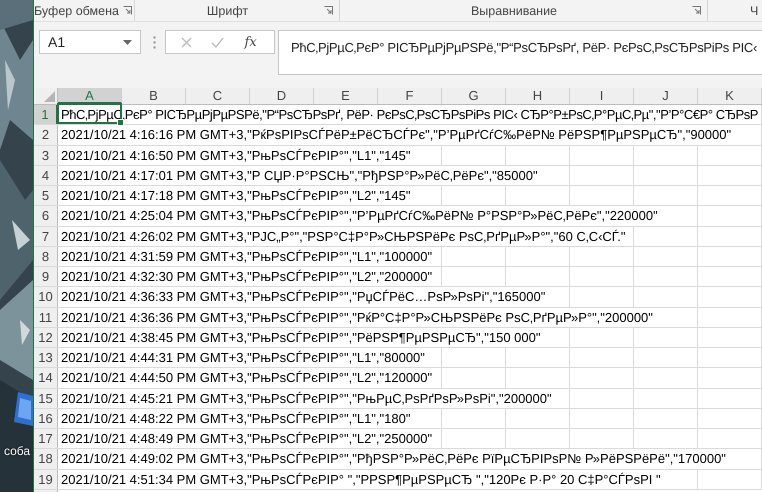  Describe the element at coordinates (46, 216) in the screenshot. I see `row-header: 6` at that location.